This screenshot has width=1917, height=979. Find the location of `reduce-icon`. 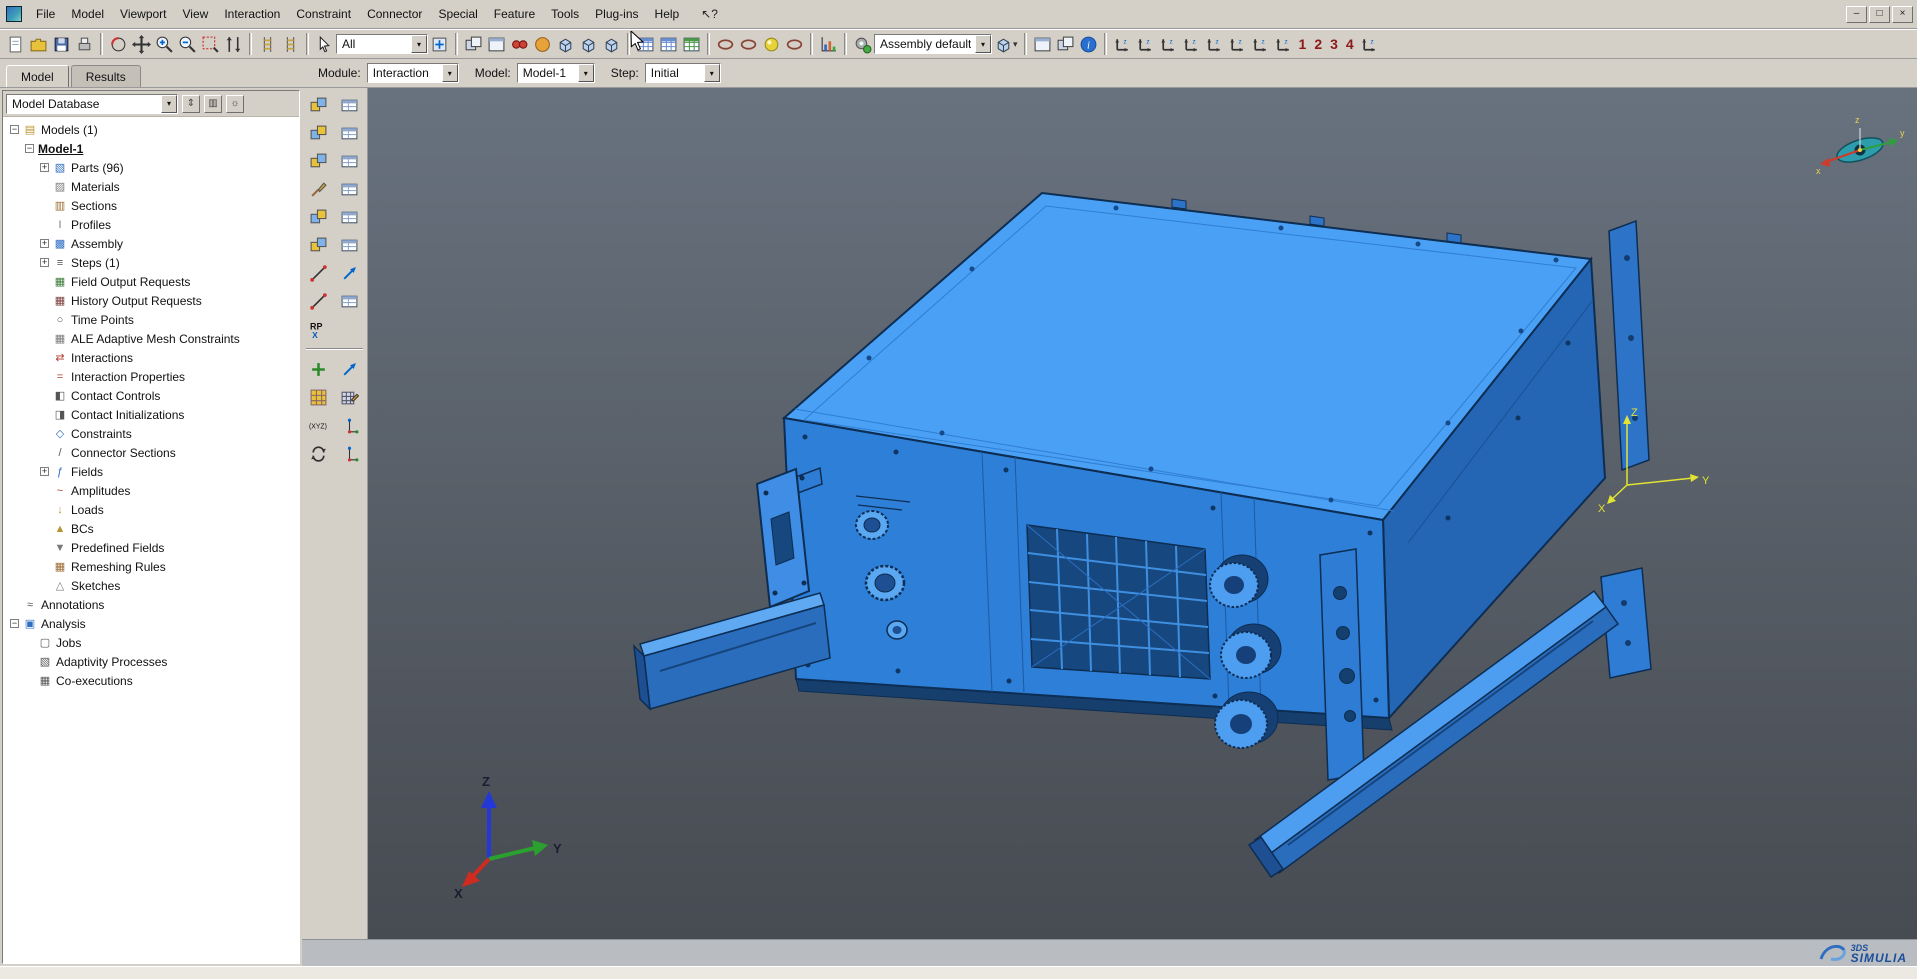

reduce-icon is located at coordinates (187, 44).